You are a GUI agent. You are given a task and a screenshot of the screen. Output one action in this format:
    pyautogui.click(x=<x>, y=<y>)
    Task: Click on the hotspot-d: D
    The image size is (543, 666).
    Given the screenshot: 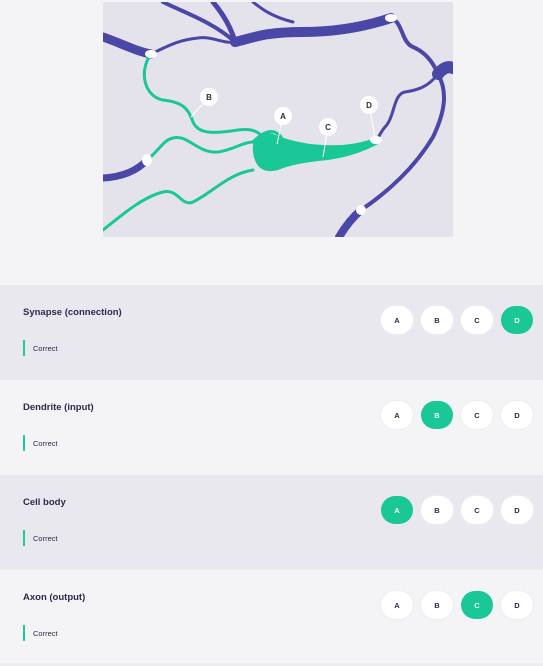 What is the action you would take?
    pyautogui.click(x=369, y=117)
    